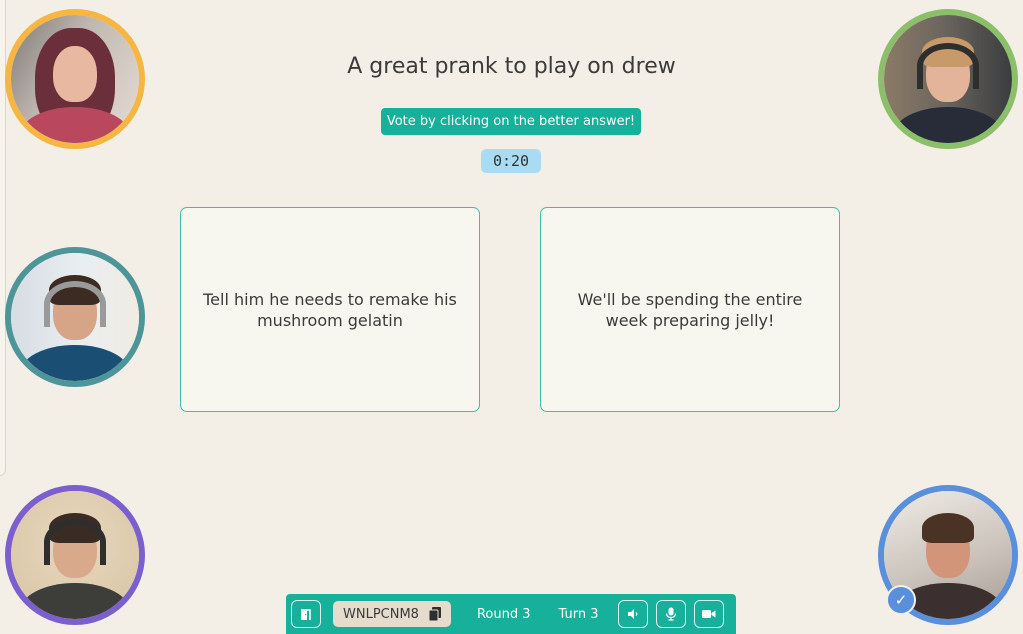 The width and height of the screenshot is (1023, 634). Describe the element at coordinates (948, 555) in the screenshot. I see `player-video-bottom-right: ✓` at that location.